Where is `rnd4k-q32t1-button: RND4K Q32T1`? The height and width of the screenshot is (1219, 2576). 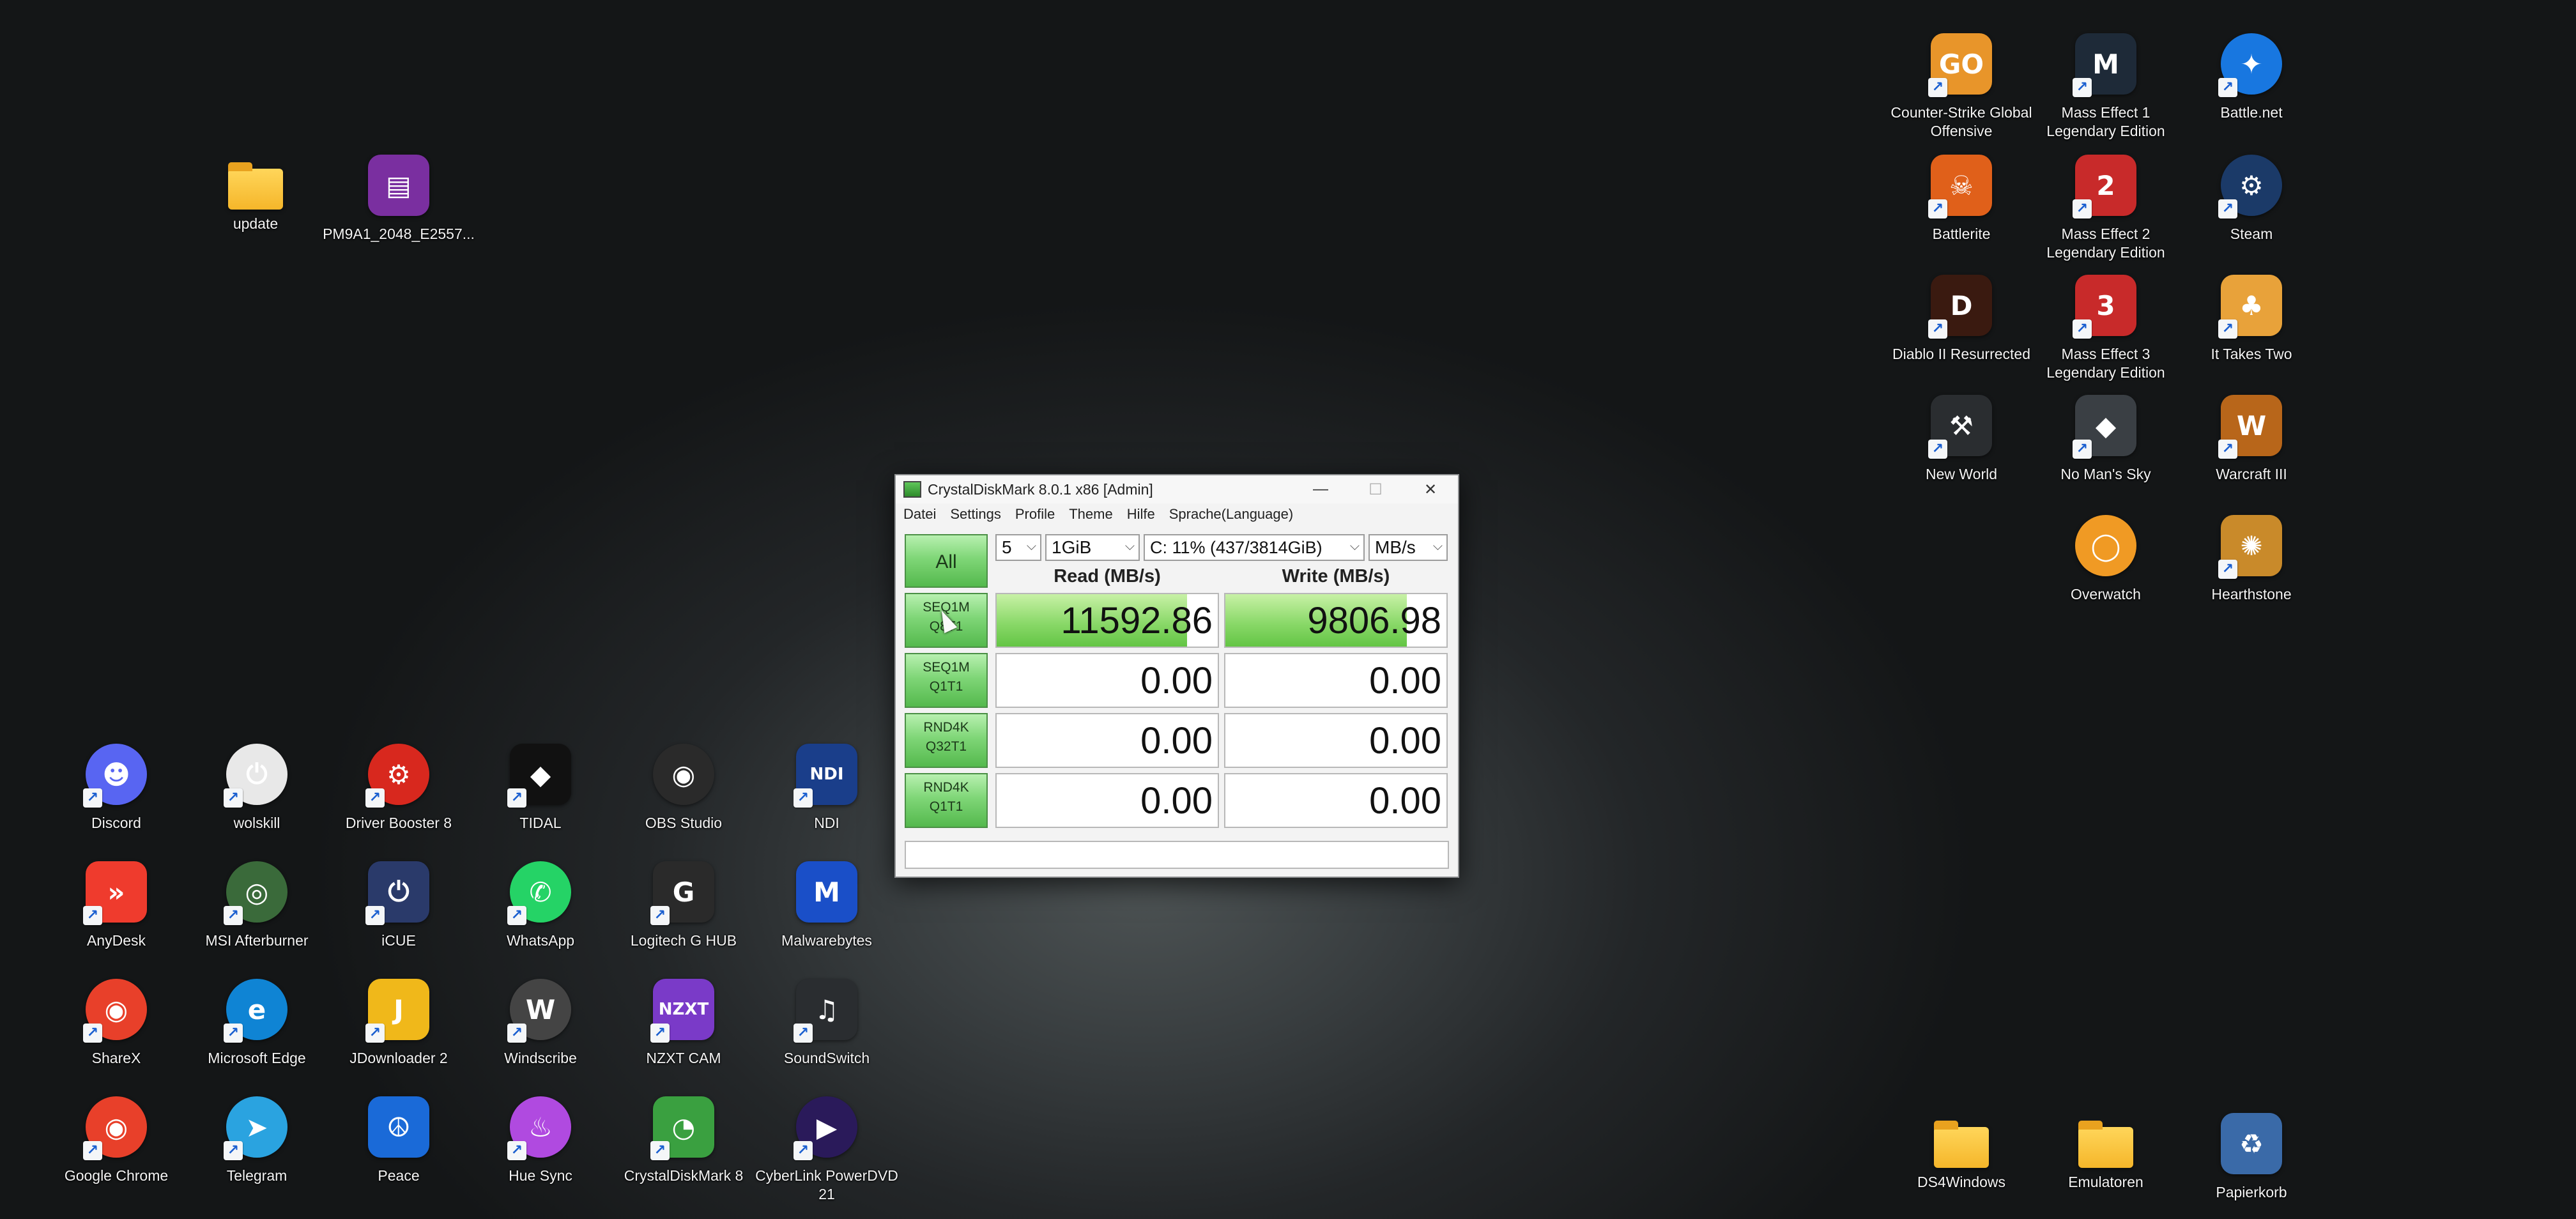 rnd4k-q32t1-button: RND4K Q32T1 is located at coordinates (946, 740).